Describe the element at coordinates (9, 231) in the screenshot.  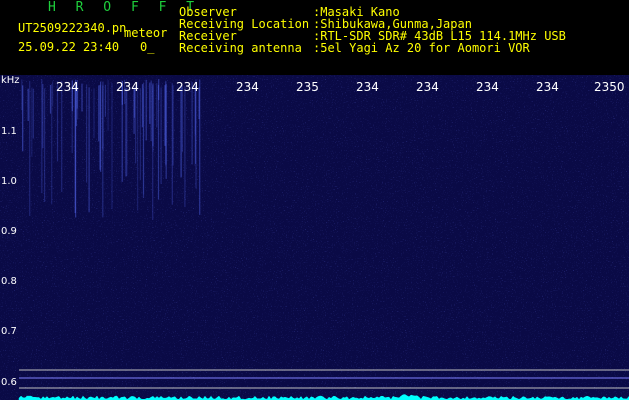
I see `y-tick-label: 0.9` at that location.